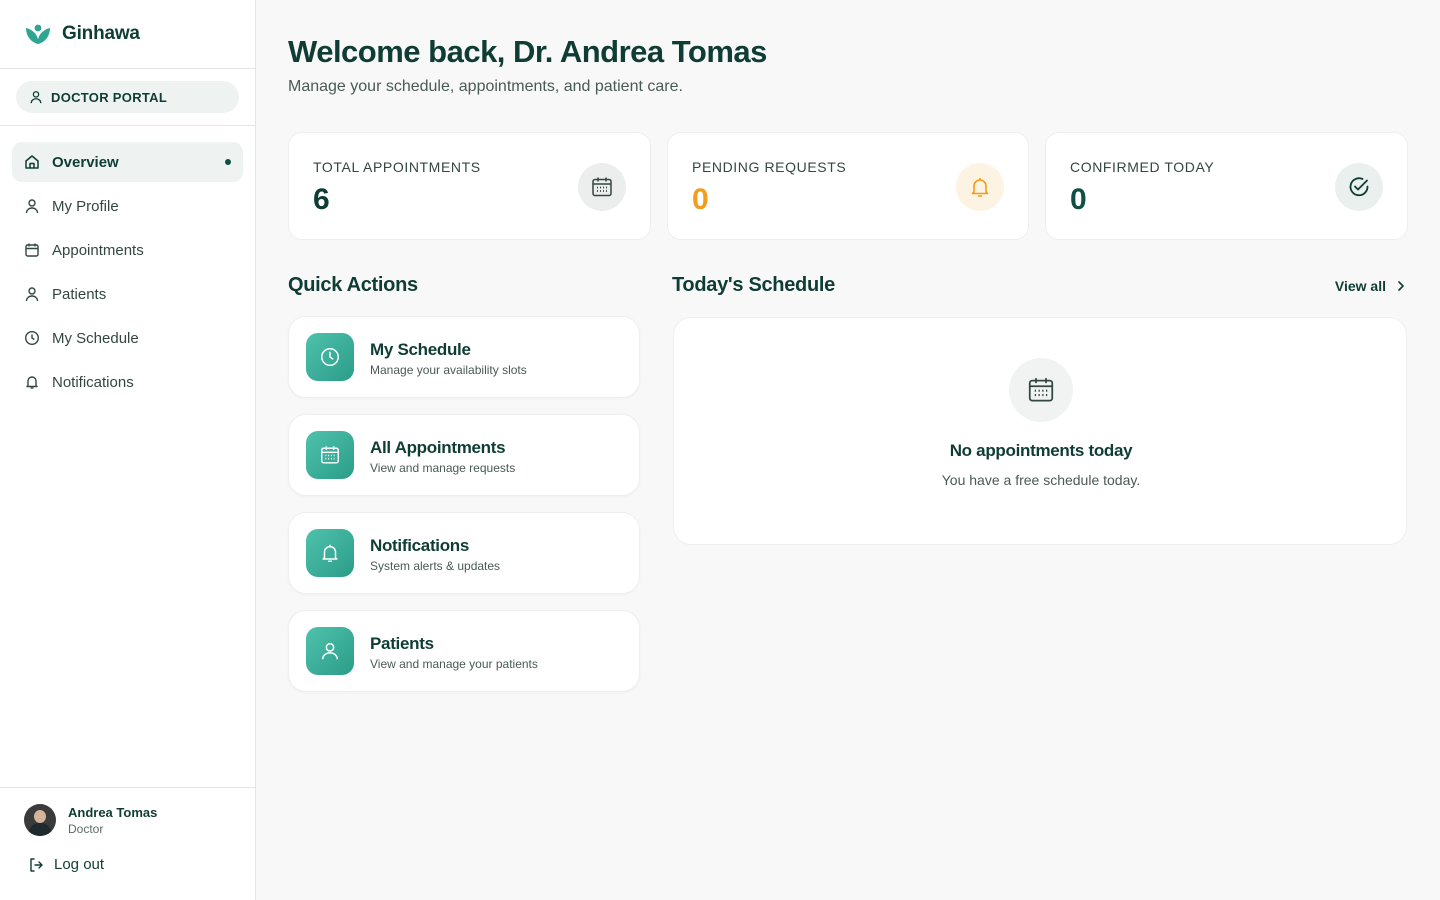 This screenshot has height=900, width=1440. I want to click on portal-badge: DOCTOR PORTAL, so click(127, 97).